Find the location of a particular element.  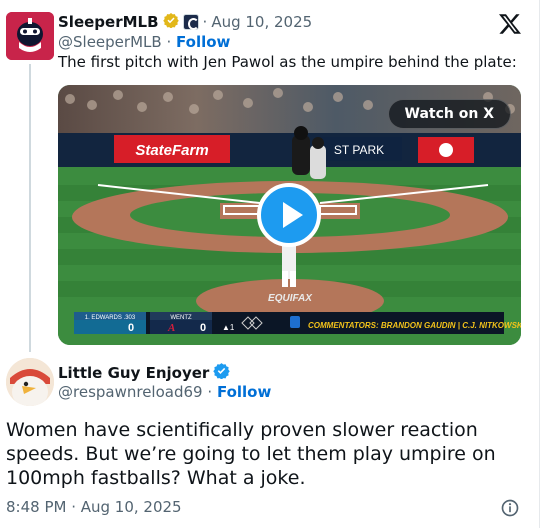

play-icon is located at coordinates (289, 215).